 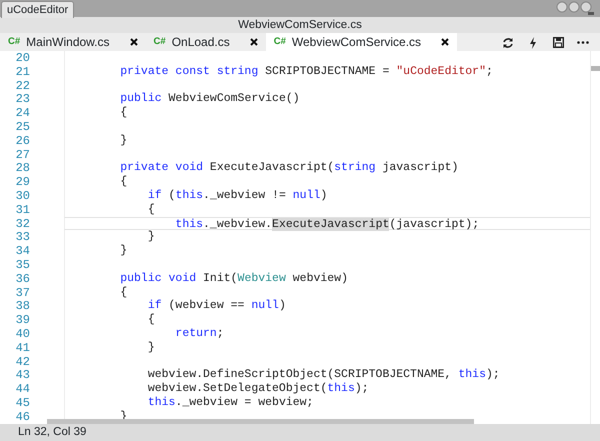 I want to click on line-number: 29, so click(x=22, y=182).